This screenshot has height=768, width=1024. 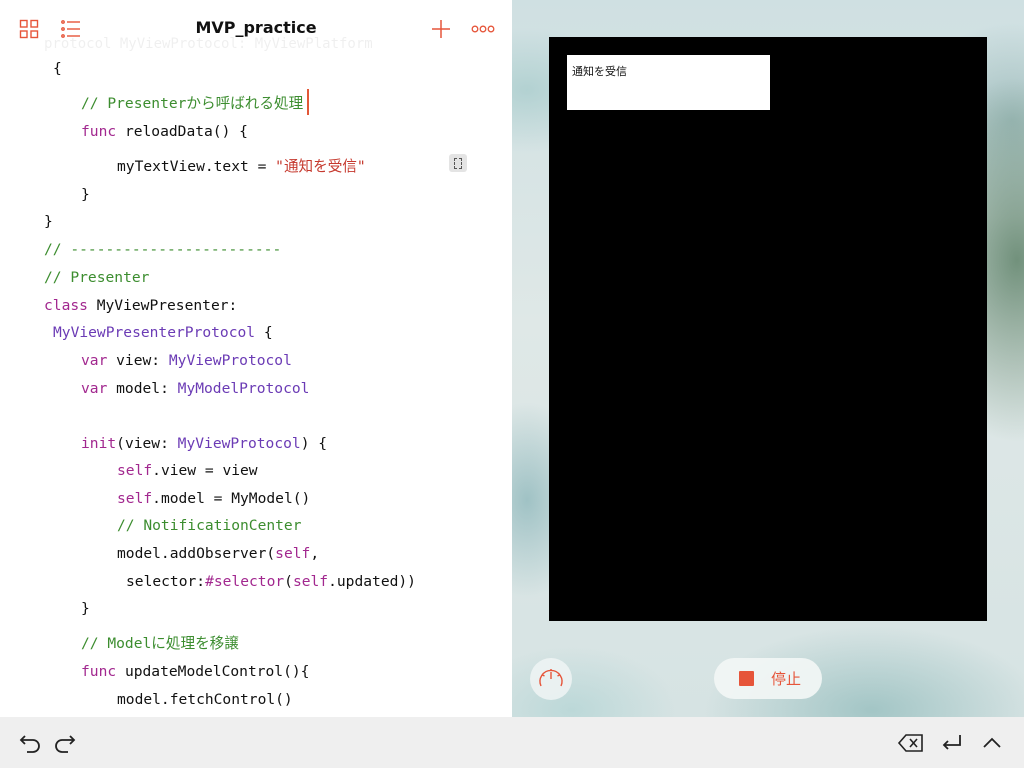 What do you see at coordinates (441, 29) in the screenshot?
I see `plus-icon` at bounding box center [441, 29].